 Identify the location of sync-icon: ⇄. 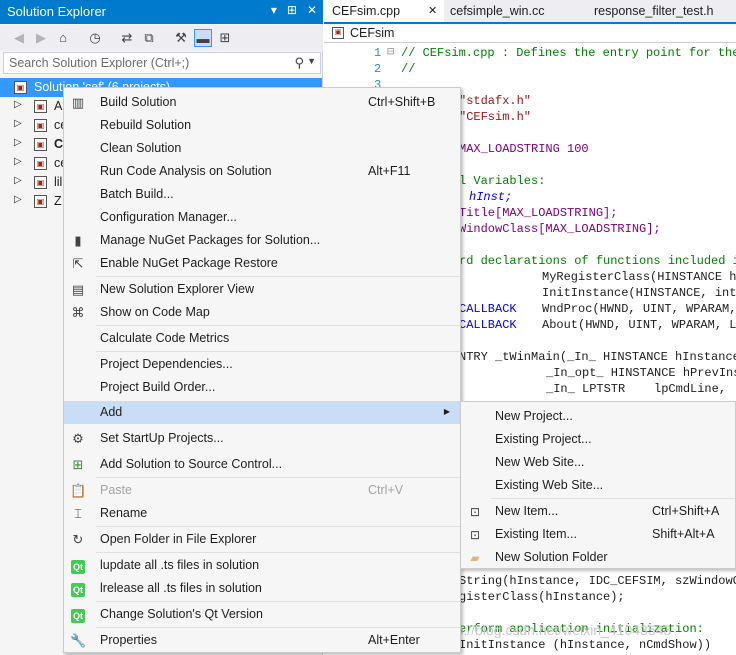
(127, 38).